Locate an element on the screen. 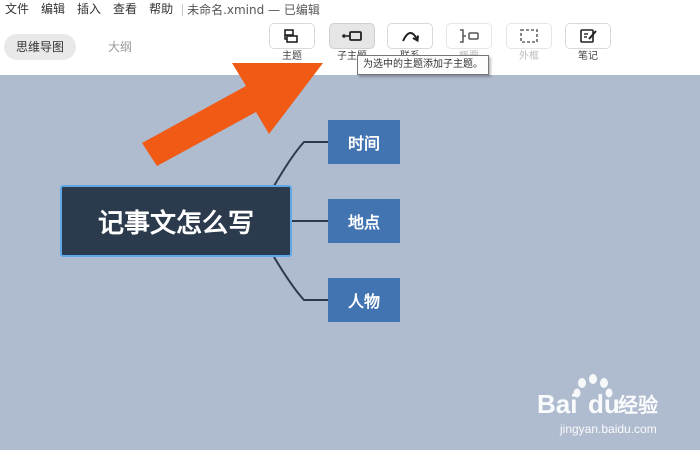 The height and width of the screenshot is (450, 700). baidu-watermark: Bai du 经验 jingyan.baidu.com is located at coordinates (597, 405).